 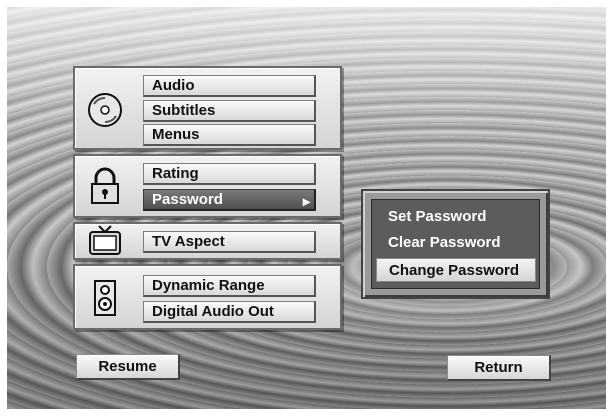 What do you see at coordinates (229, 86) in the screenshot?
I see `menu-item-audio: Audio` at bounding box center [229, 86].